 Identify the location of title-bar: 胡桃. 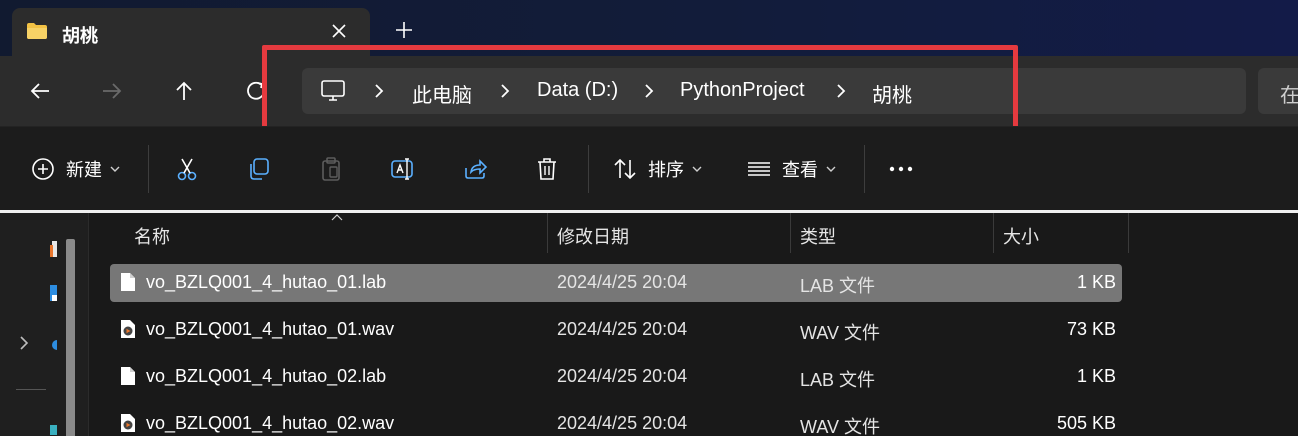
(649, 30).